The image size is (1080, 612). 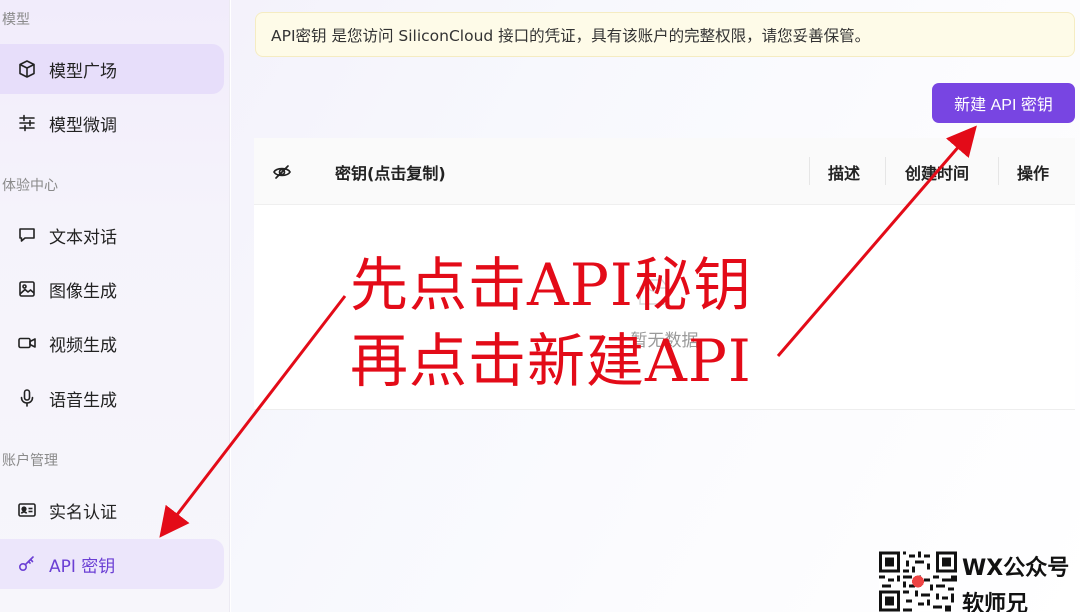 I want to click on arrow-to-api-keys, so click(x=253, y=416).